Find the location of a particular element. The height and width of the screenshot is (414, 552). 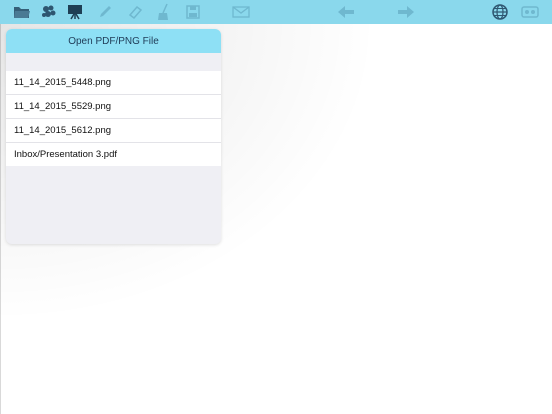

folder-icon is located at coordinates (22, 12).